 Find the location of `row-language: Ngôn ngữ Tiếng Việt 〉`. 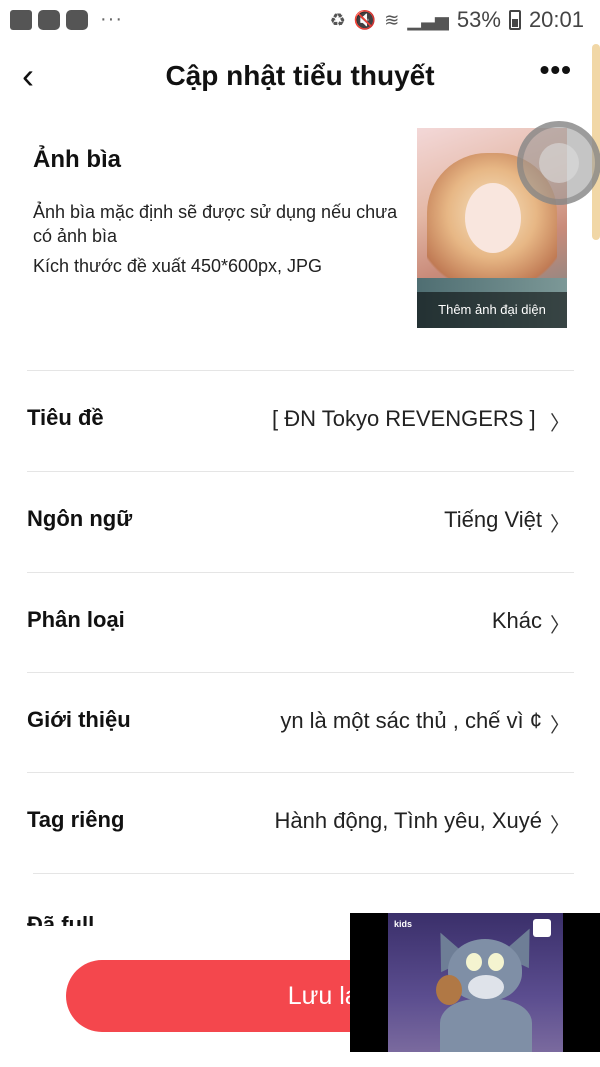

row-language: Ngôn ngữ Tiếng Việt 〉 is located at coordinates (300, 522).